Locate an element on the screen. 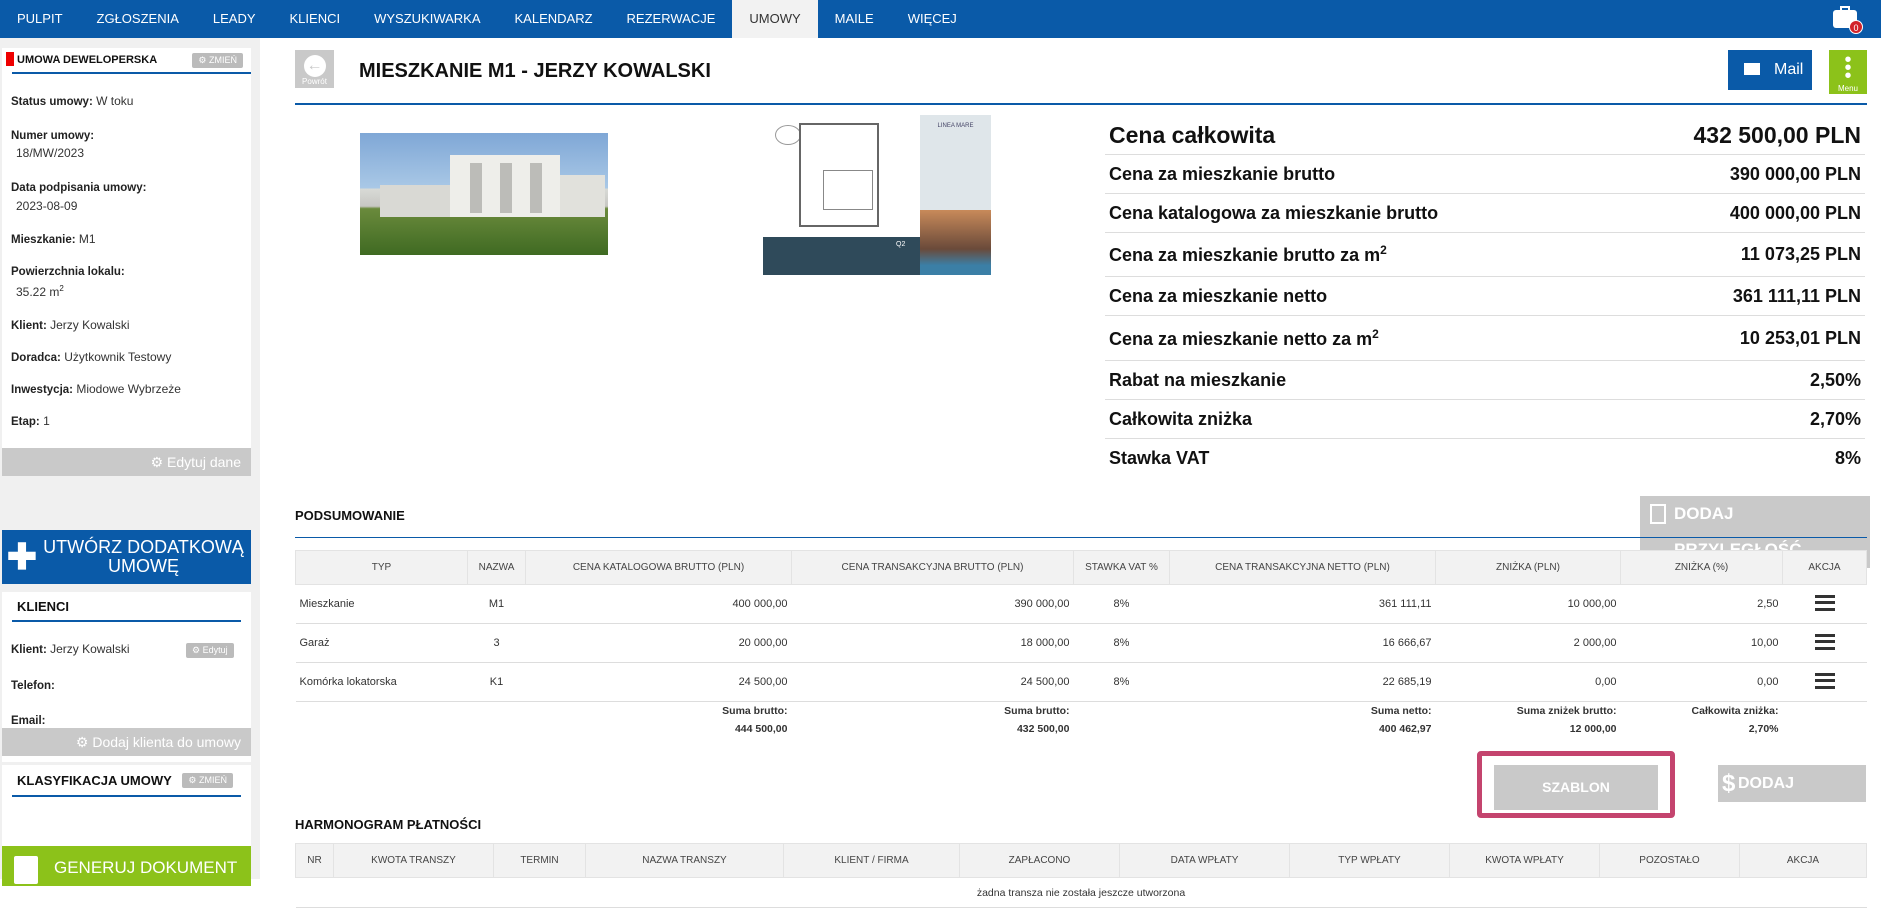 The height and width of the screenshot is (908, 1881). contract-type-title: UMOWA DEWELOPERSKA is located at coordinates (87, 60).